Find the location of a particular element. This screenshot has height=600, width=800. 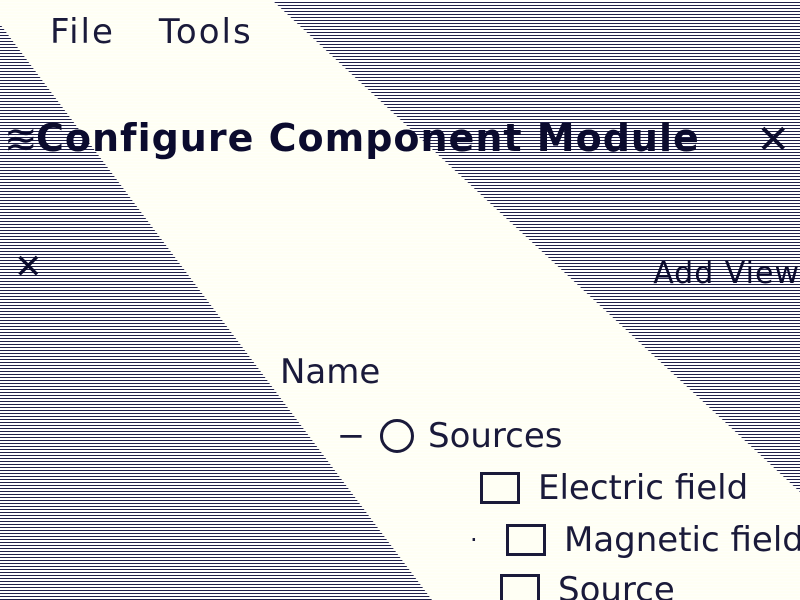

window-title-bar: ≋ Configure Component Module ✕ is located at coordinates (400, 143).